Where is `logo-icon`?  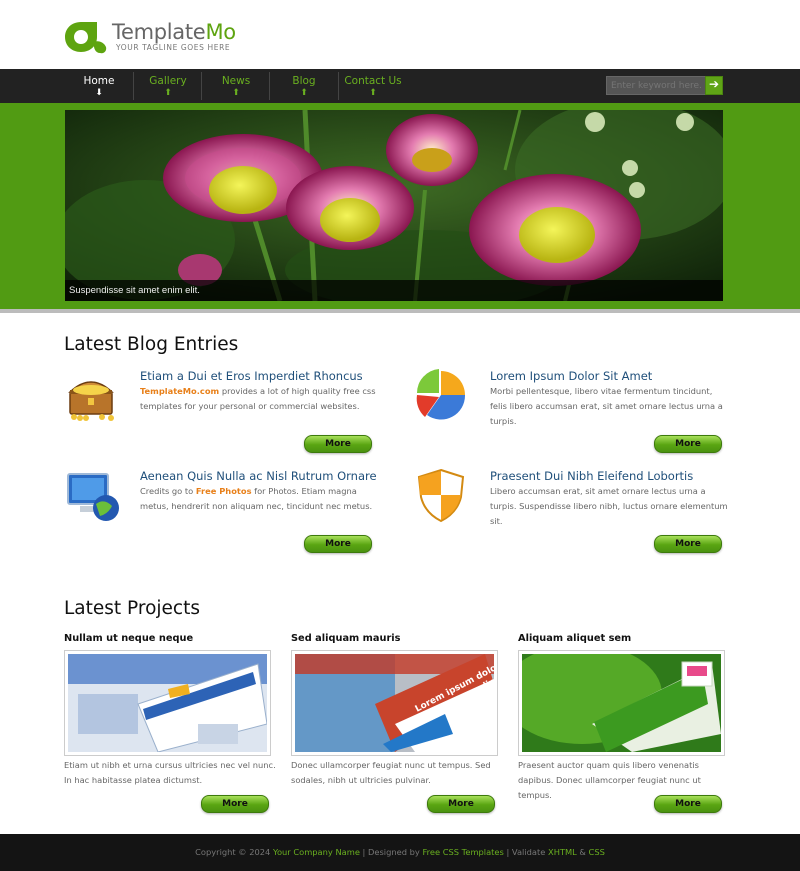 logo-icon is located at coordinates (86, 37).